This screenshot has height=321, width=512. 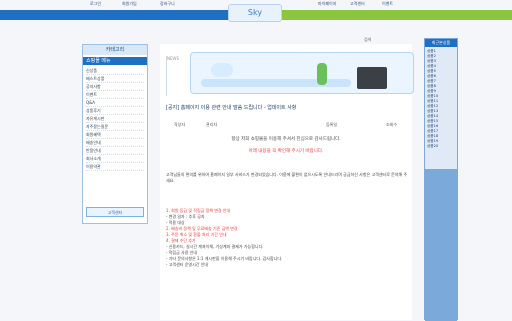 I want to click on category-item: 이벤트, so click(x=115, y=95).